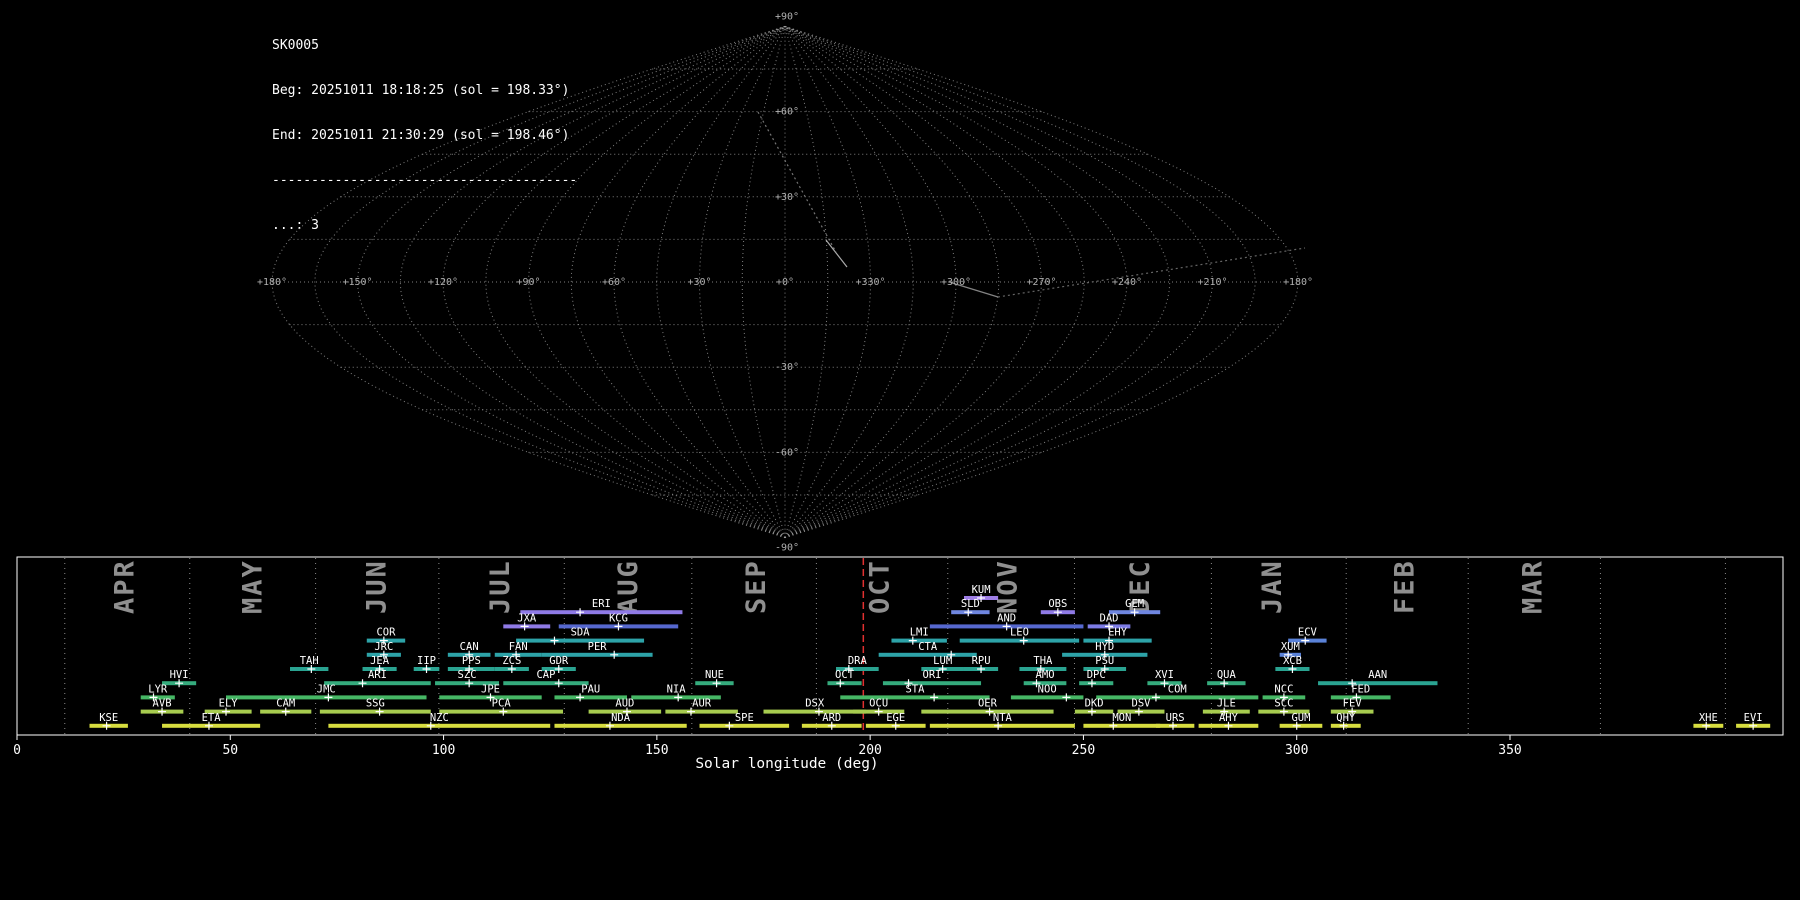 The image size is (1800, 900). Describe the element at coordinates (1083, 750) in the screenshot. I see `axis-tick-label: 250` at that location.